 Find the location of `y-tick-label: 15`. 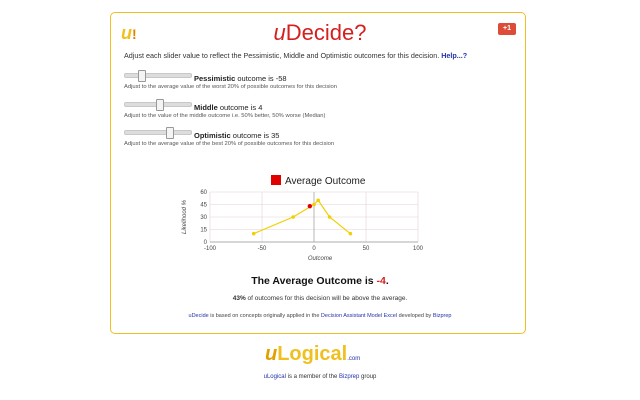

y-tick-label: 15 is located at coordinates (203, 231).